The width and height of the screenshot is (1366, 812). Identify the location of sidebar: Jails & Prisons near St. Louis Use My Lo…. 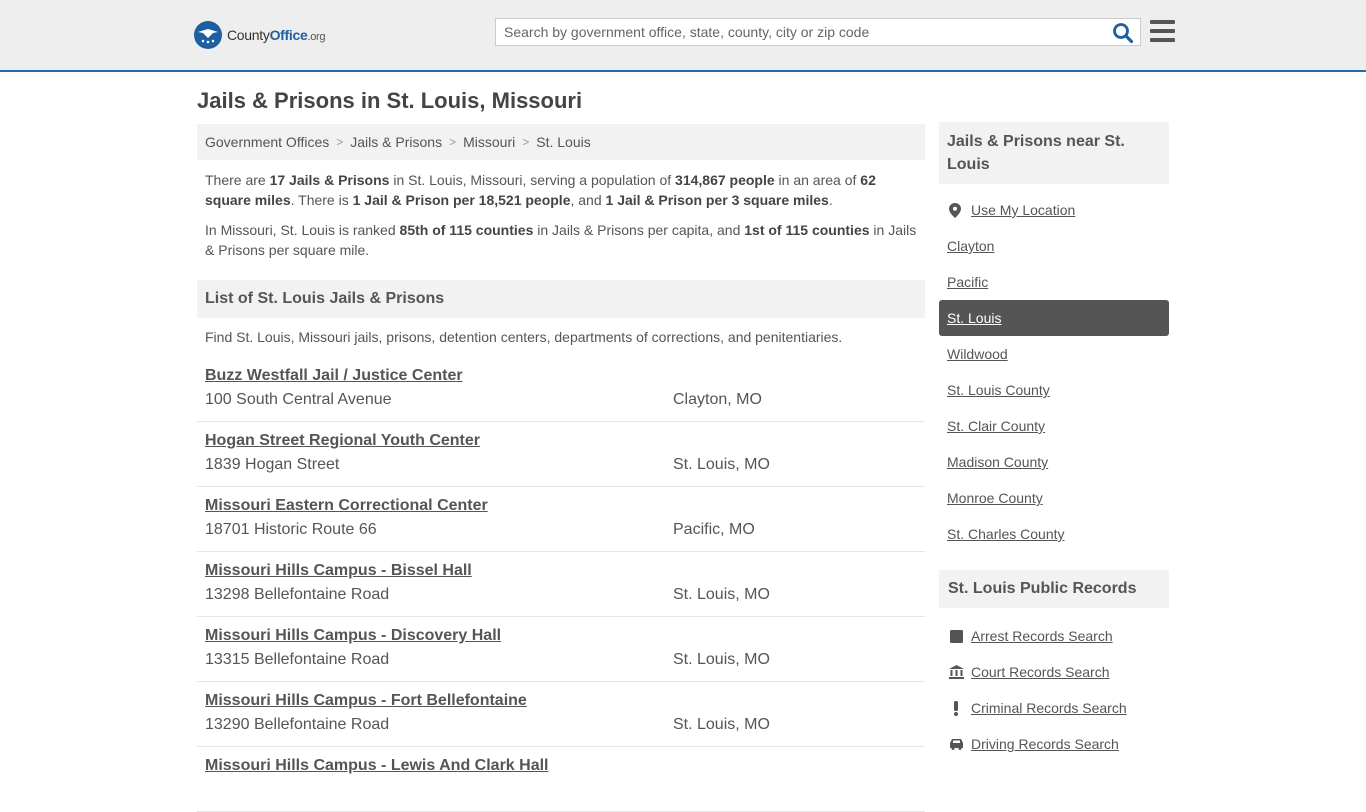
(1054, 442).